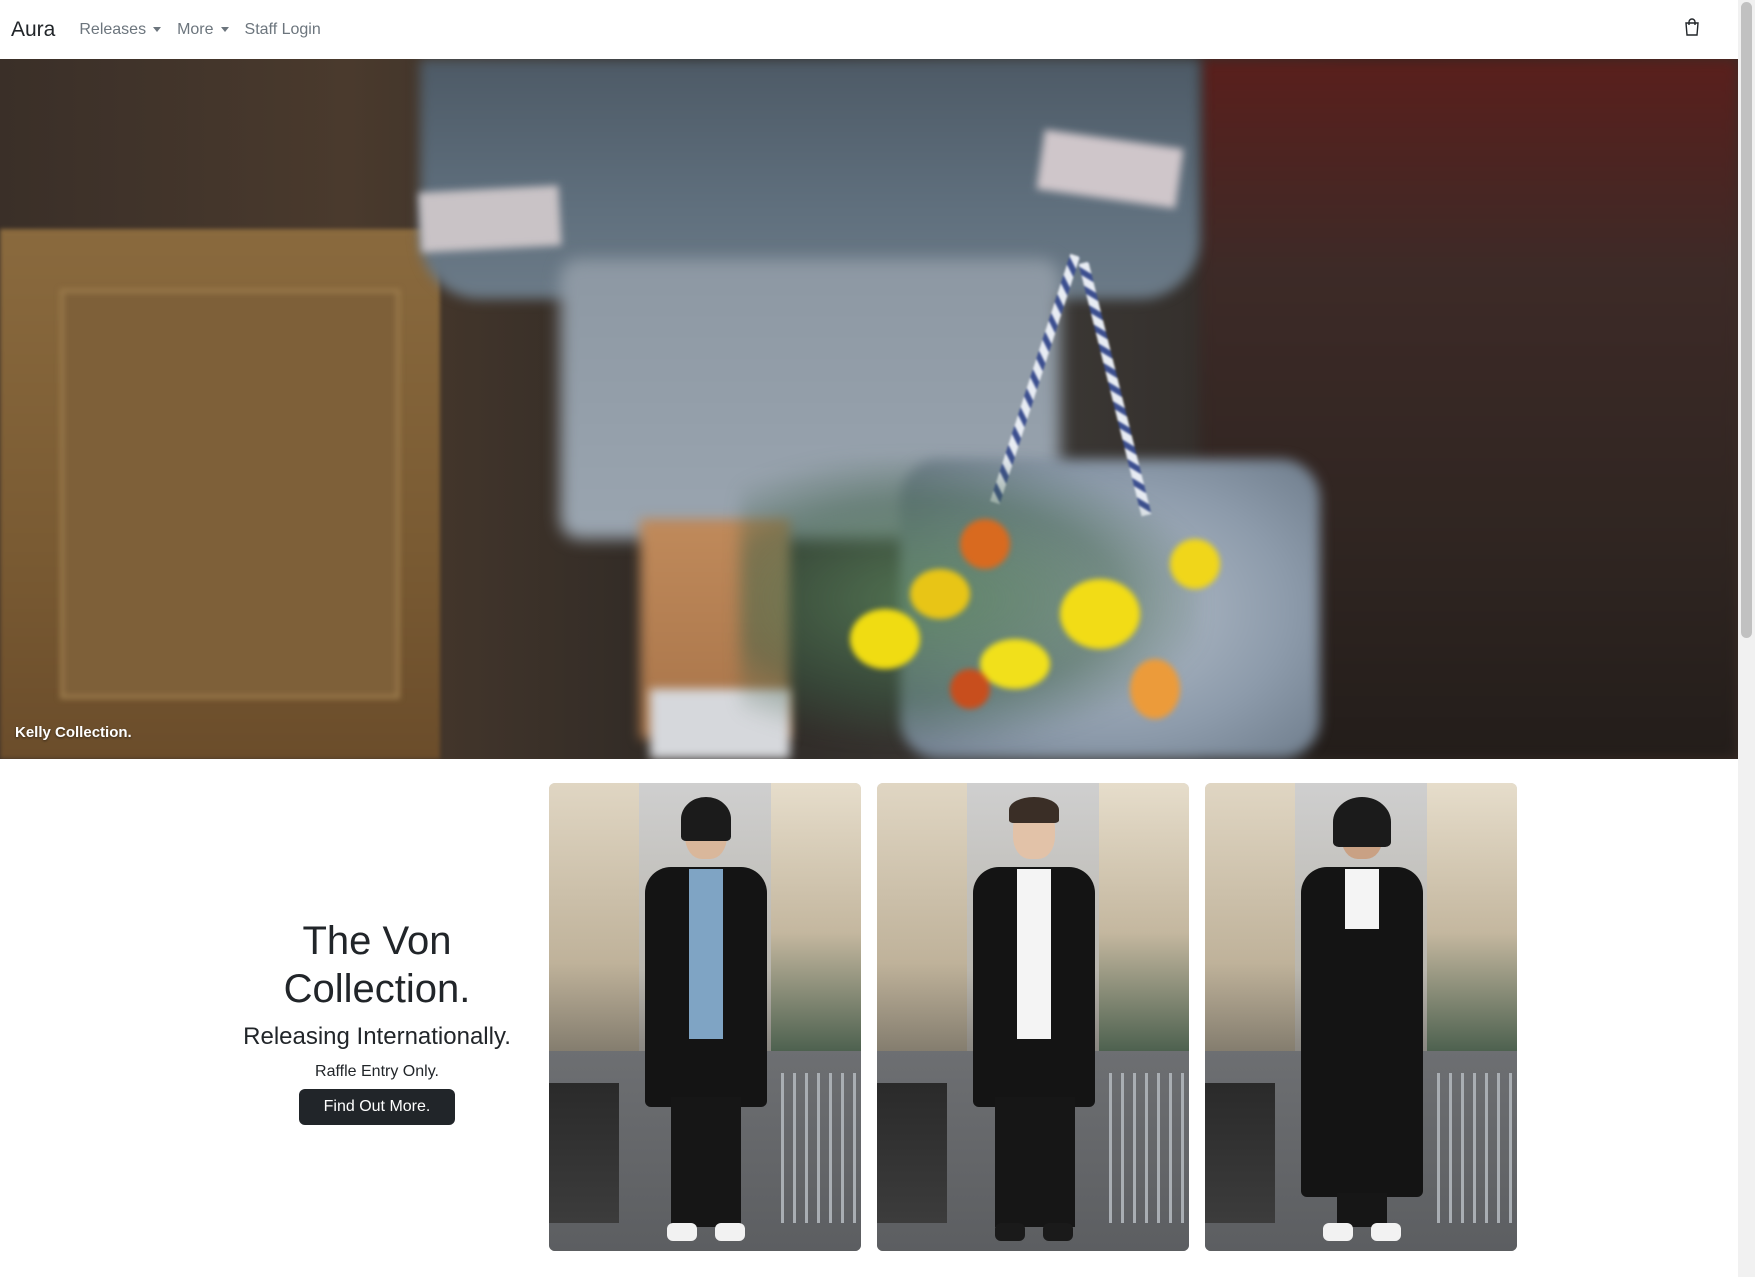  What do you see at coordinates (230, 494) in the screenshot?
I see `hero-photo-cabinet-panel` at bounding box center [230, 494].